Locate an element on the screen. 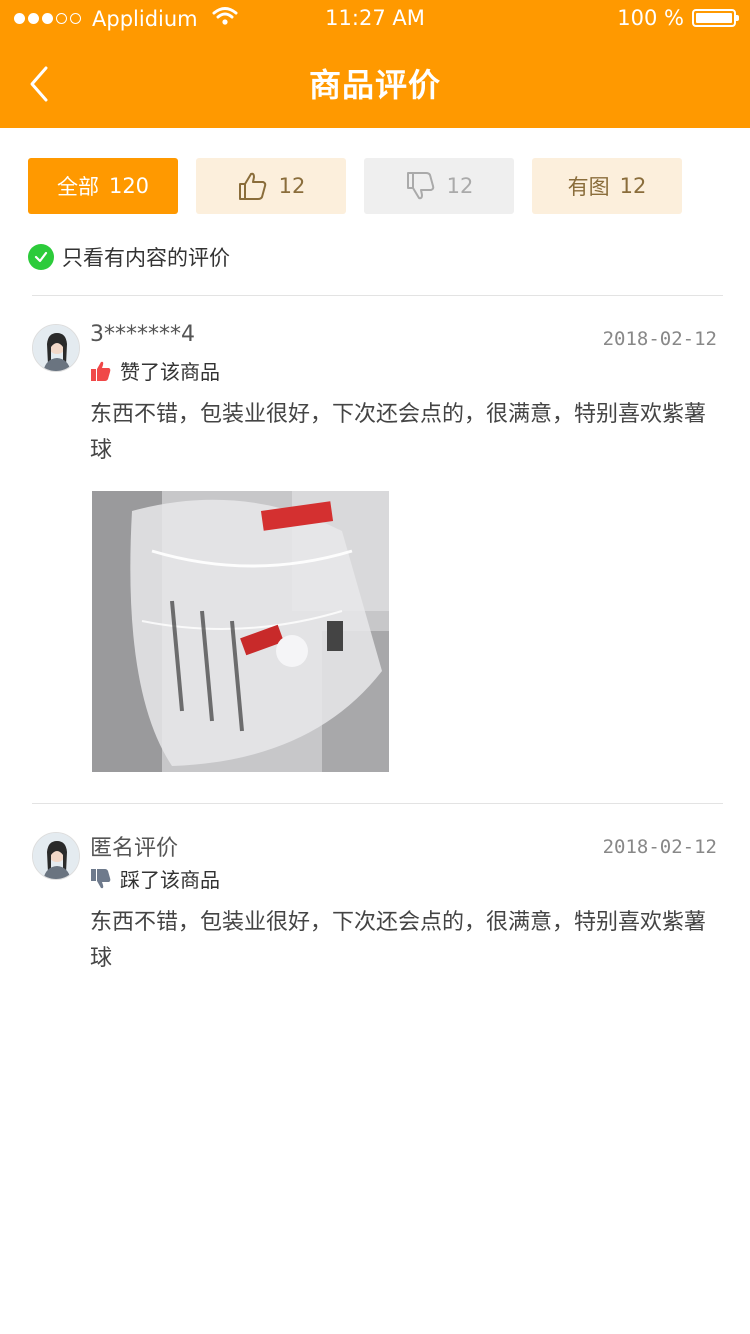 The image size is (750, 1334). filter-with-photo-button: 有图 12 is located at coordinates (607, 186).